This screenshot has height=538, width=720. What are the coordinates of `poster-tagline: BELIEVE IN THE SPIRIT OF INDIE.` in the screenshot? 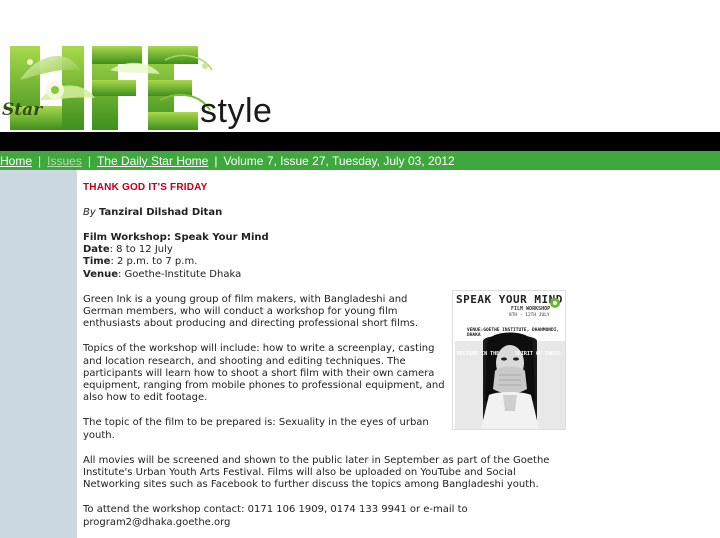 It's located at (510, 354).